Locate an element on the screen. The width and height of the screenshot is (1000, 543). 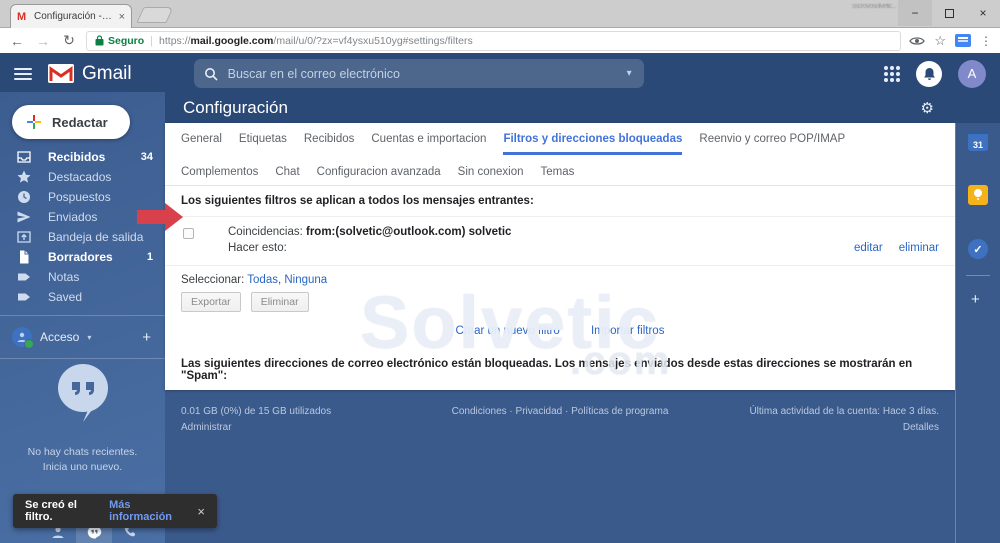
minimize-button: − is located at coordinates (915, 13).